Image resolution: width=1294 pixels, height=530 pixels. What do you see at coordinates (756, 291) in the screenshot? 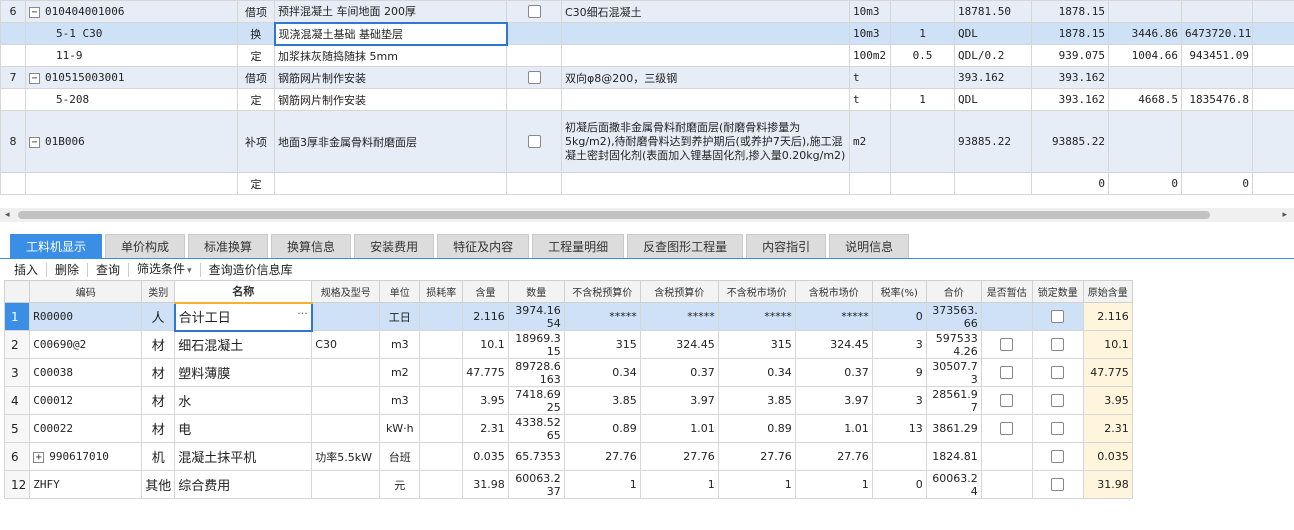
I see `column-header: 不含税市场价` at bounding box center [756, 291].